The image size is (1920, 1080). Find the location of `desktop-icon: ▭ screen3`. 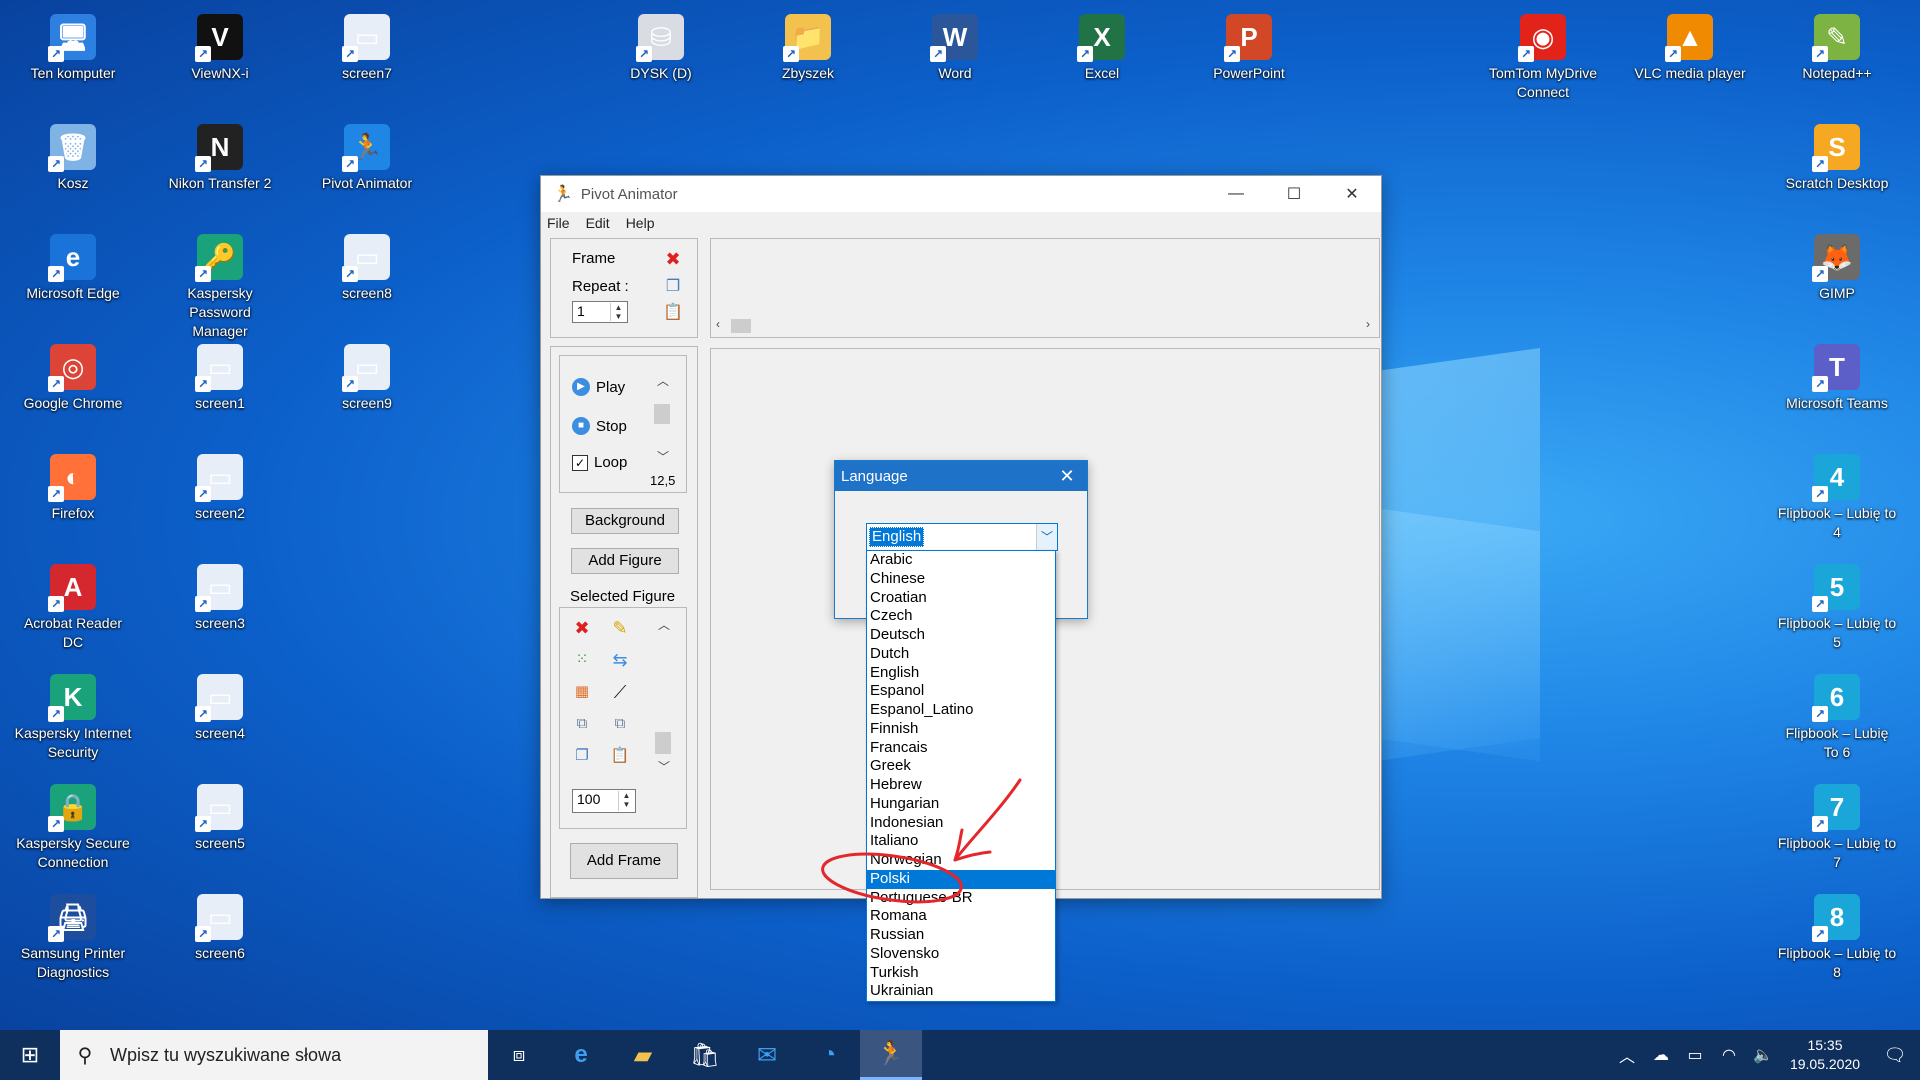

desktop-icon: ▭ screen3 is located at coordinates (220, 595).